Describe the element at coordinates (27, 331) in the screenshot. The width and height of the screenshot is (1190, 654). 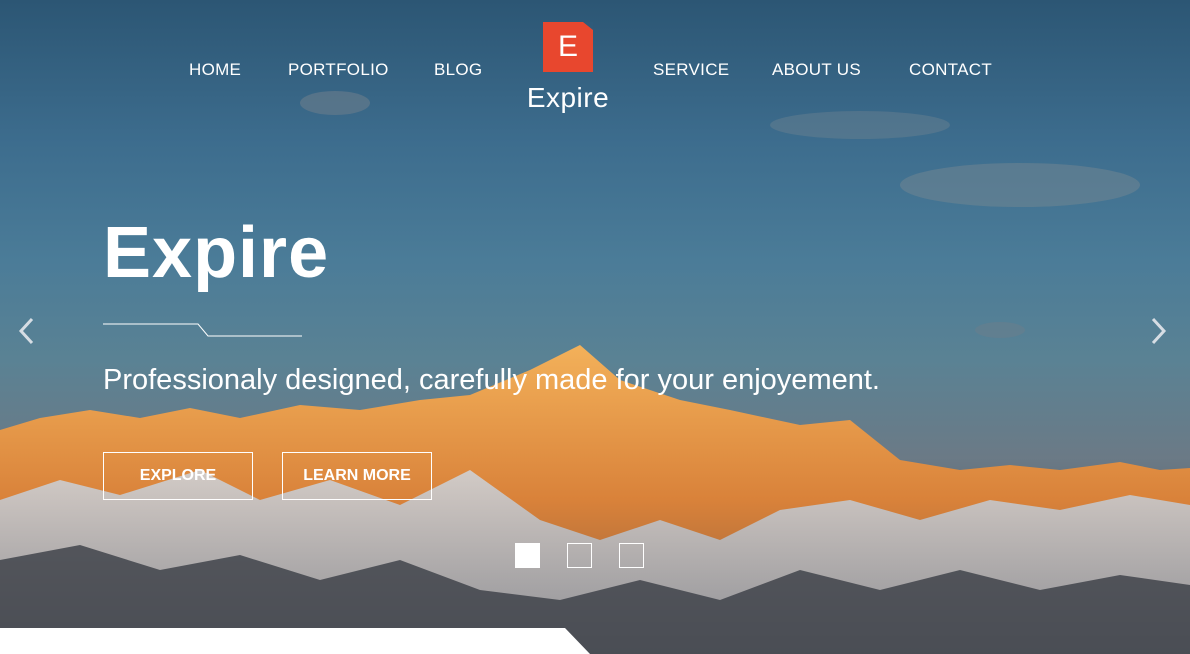
I see `chevron-left-icon` at that location.